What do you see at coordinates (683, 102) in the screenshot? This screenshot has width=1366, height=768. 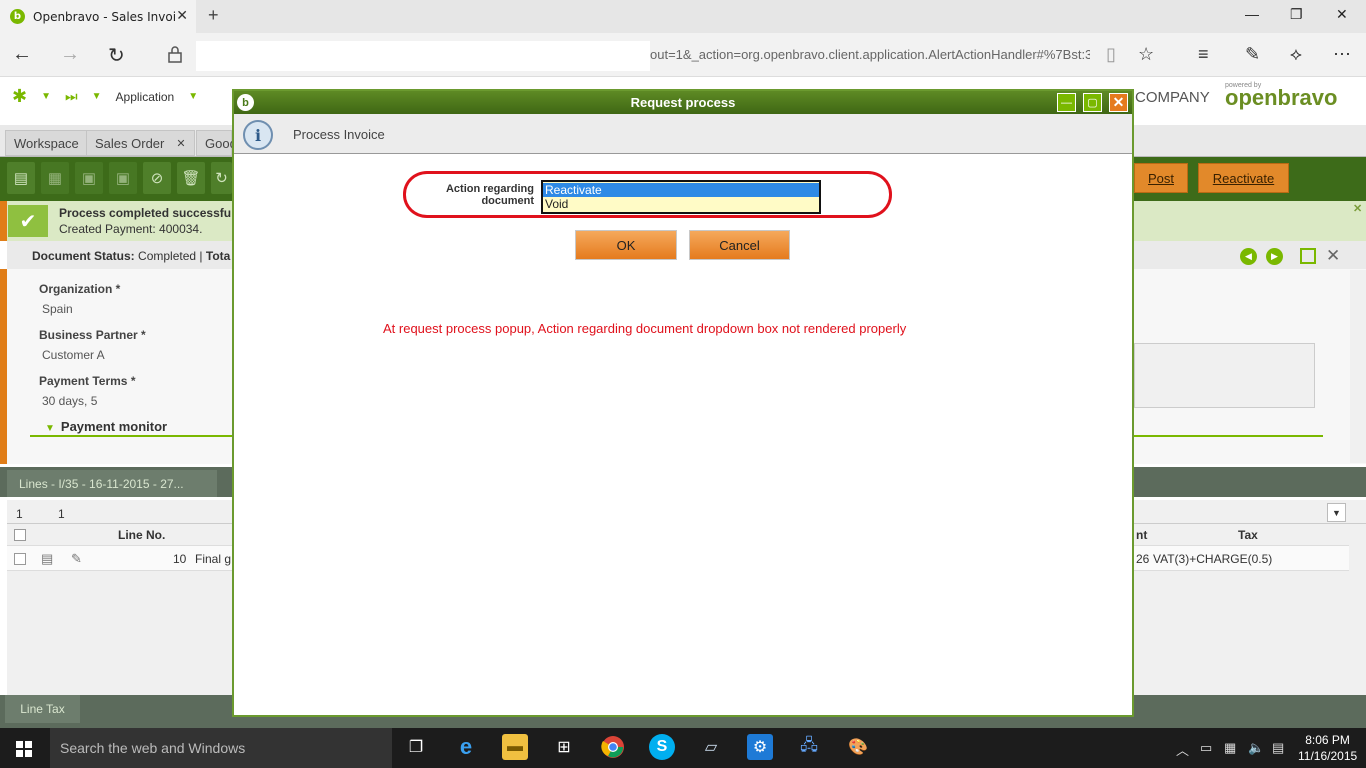 I see `dialog-title: Request process` at bounding box center [683, 102].